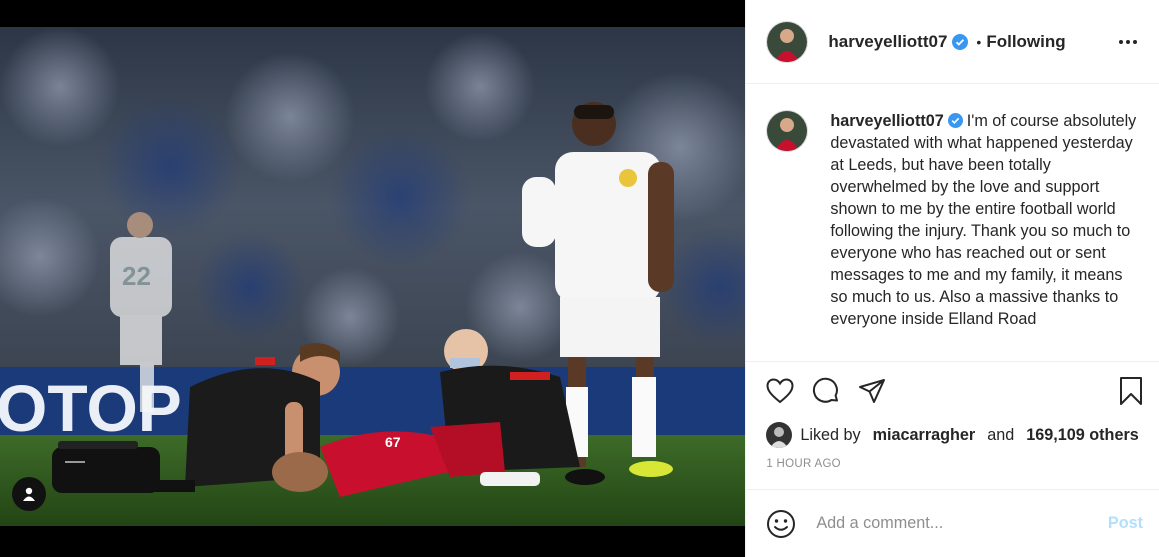 The width and height of the screenshot is (1159, 557). What do you see at coordinates (872, 391) in the screenshot?
I see `paper-plane-icon` at bounding box center [872, 391].